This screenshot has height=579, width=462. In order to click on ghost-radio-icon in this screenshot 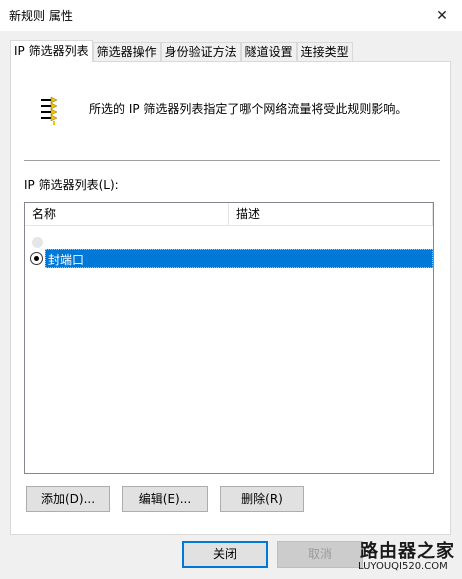, I will do `click(37, 242)`.